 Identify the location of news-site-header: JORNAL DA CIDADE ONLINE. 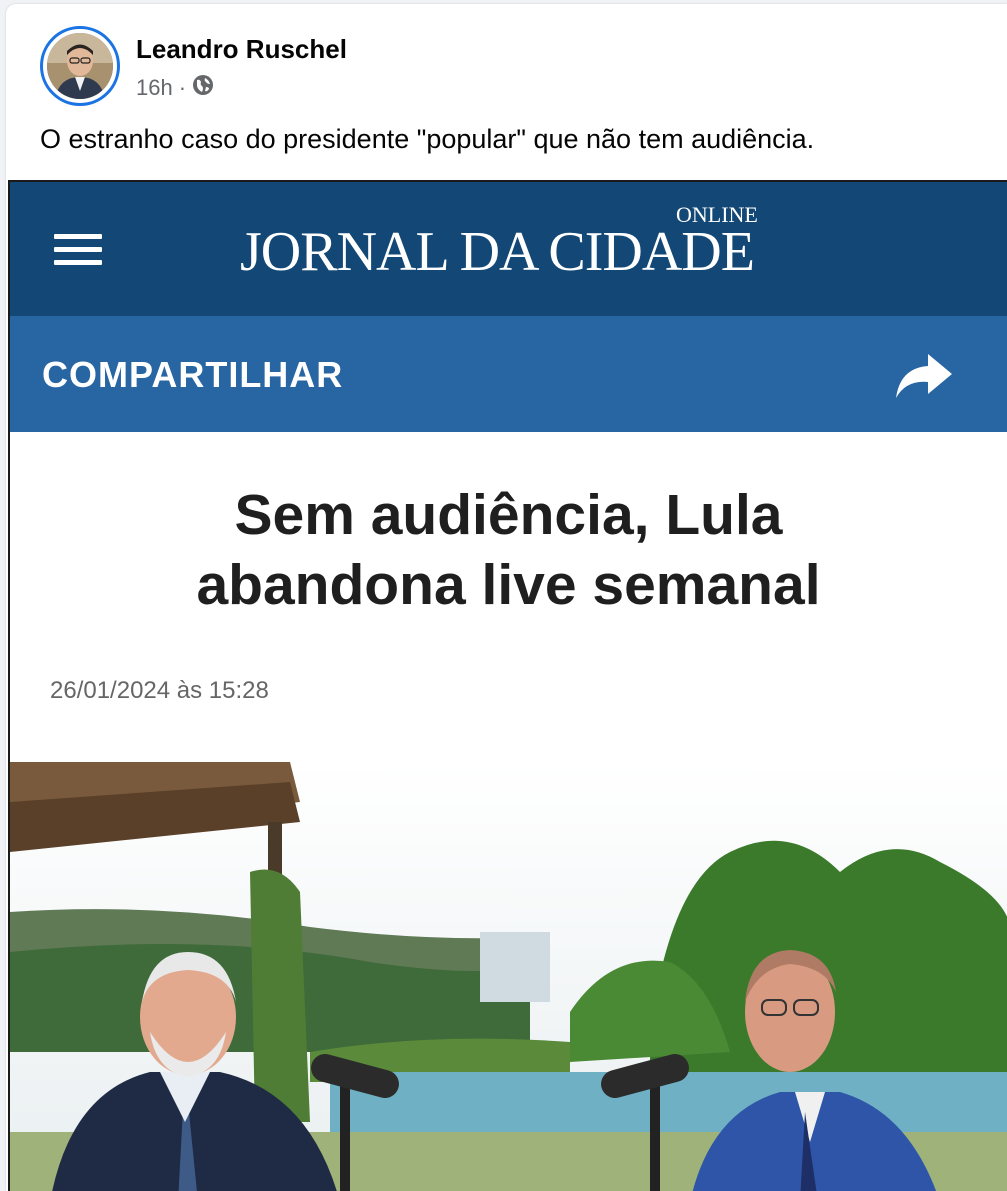
(508, 249).